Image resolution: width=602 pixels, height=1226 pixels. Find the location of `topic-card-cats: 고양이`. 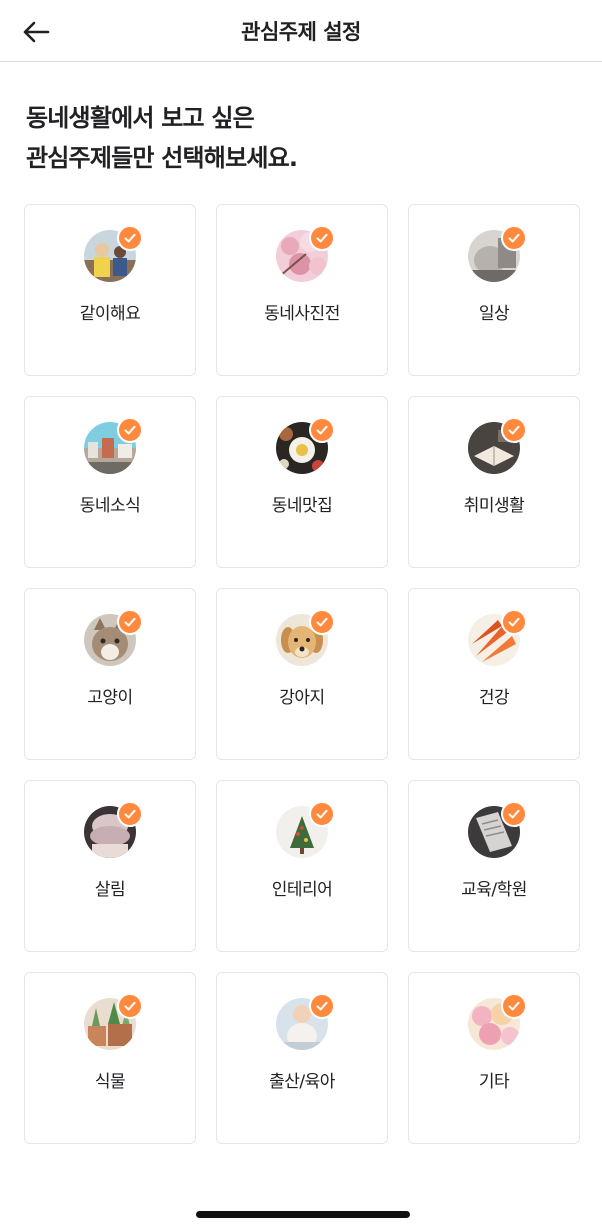

topic-card-cats: 고양이 is located at coordinates (110, 674).